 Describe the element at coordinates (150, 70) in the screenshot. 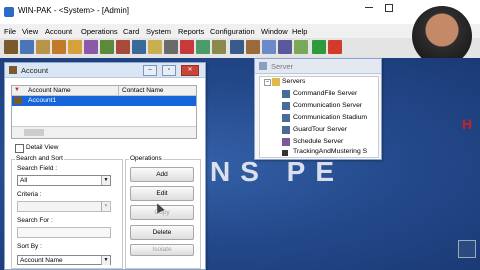

I see `account-minimize-button: –` at that location.